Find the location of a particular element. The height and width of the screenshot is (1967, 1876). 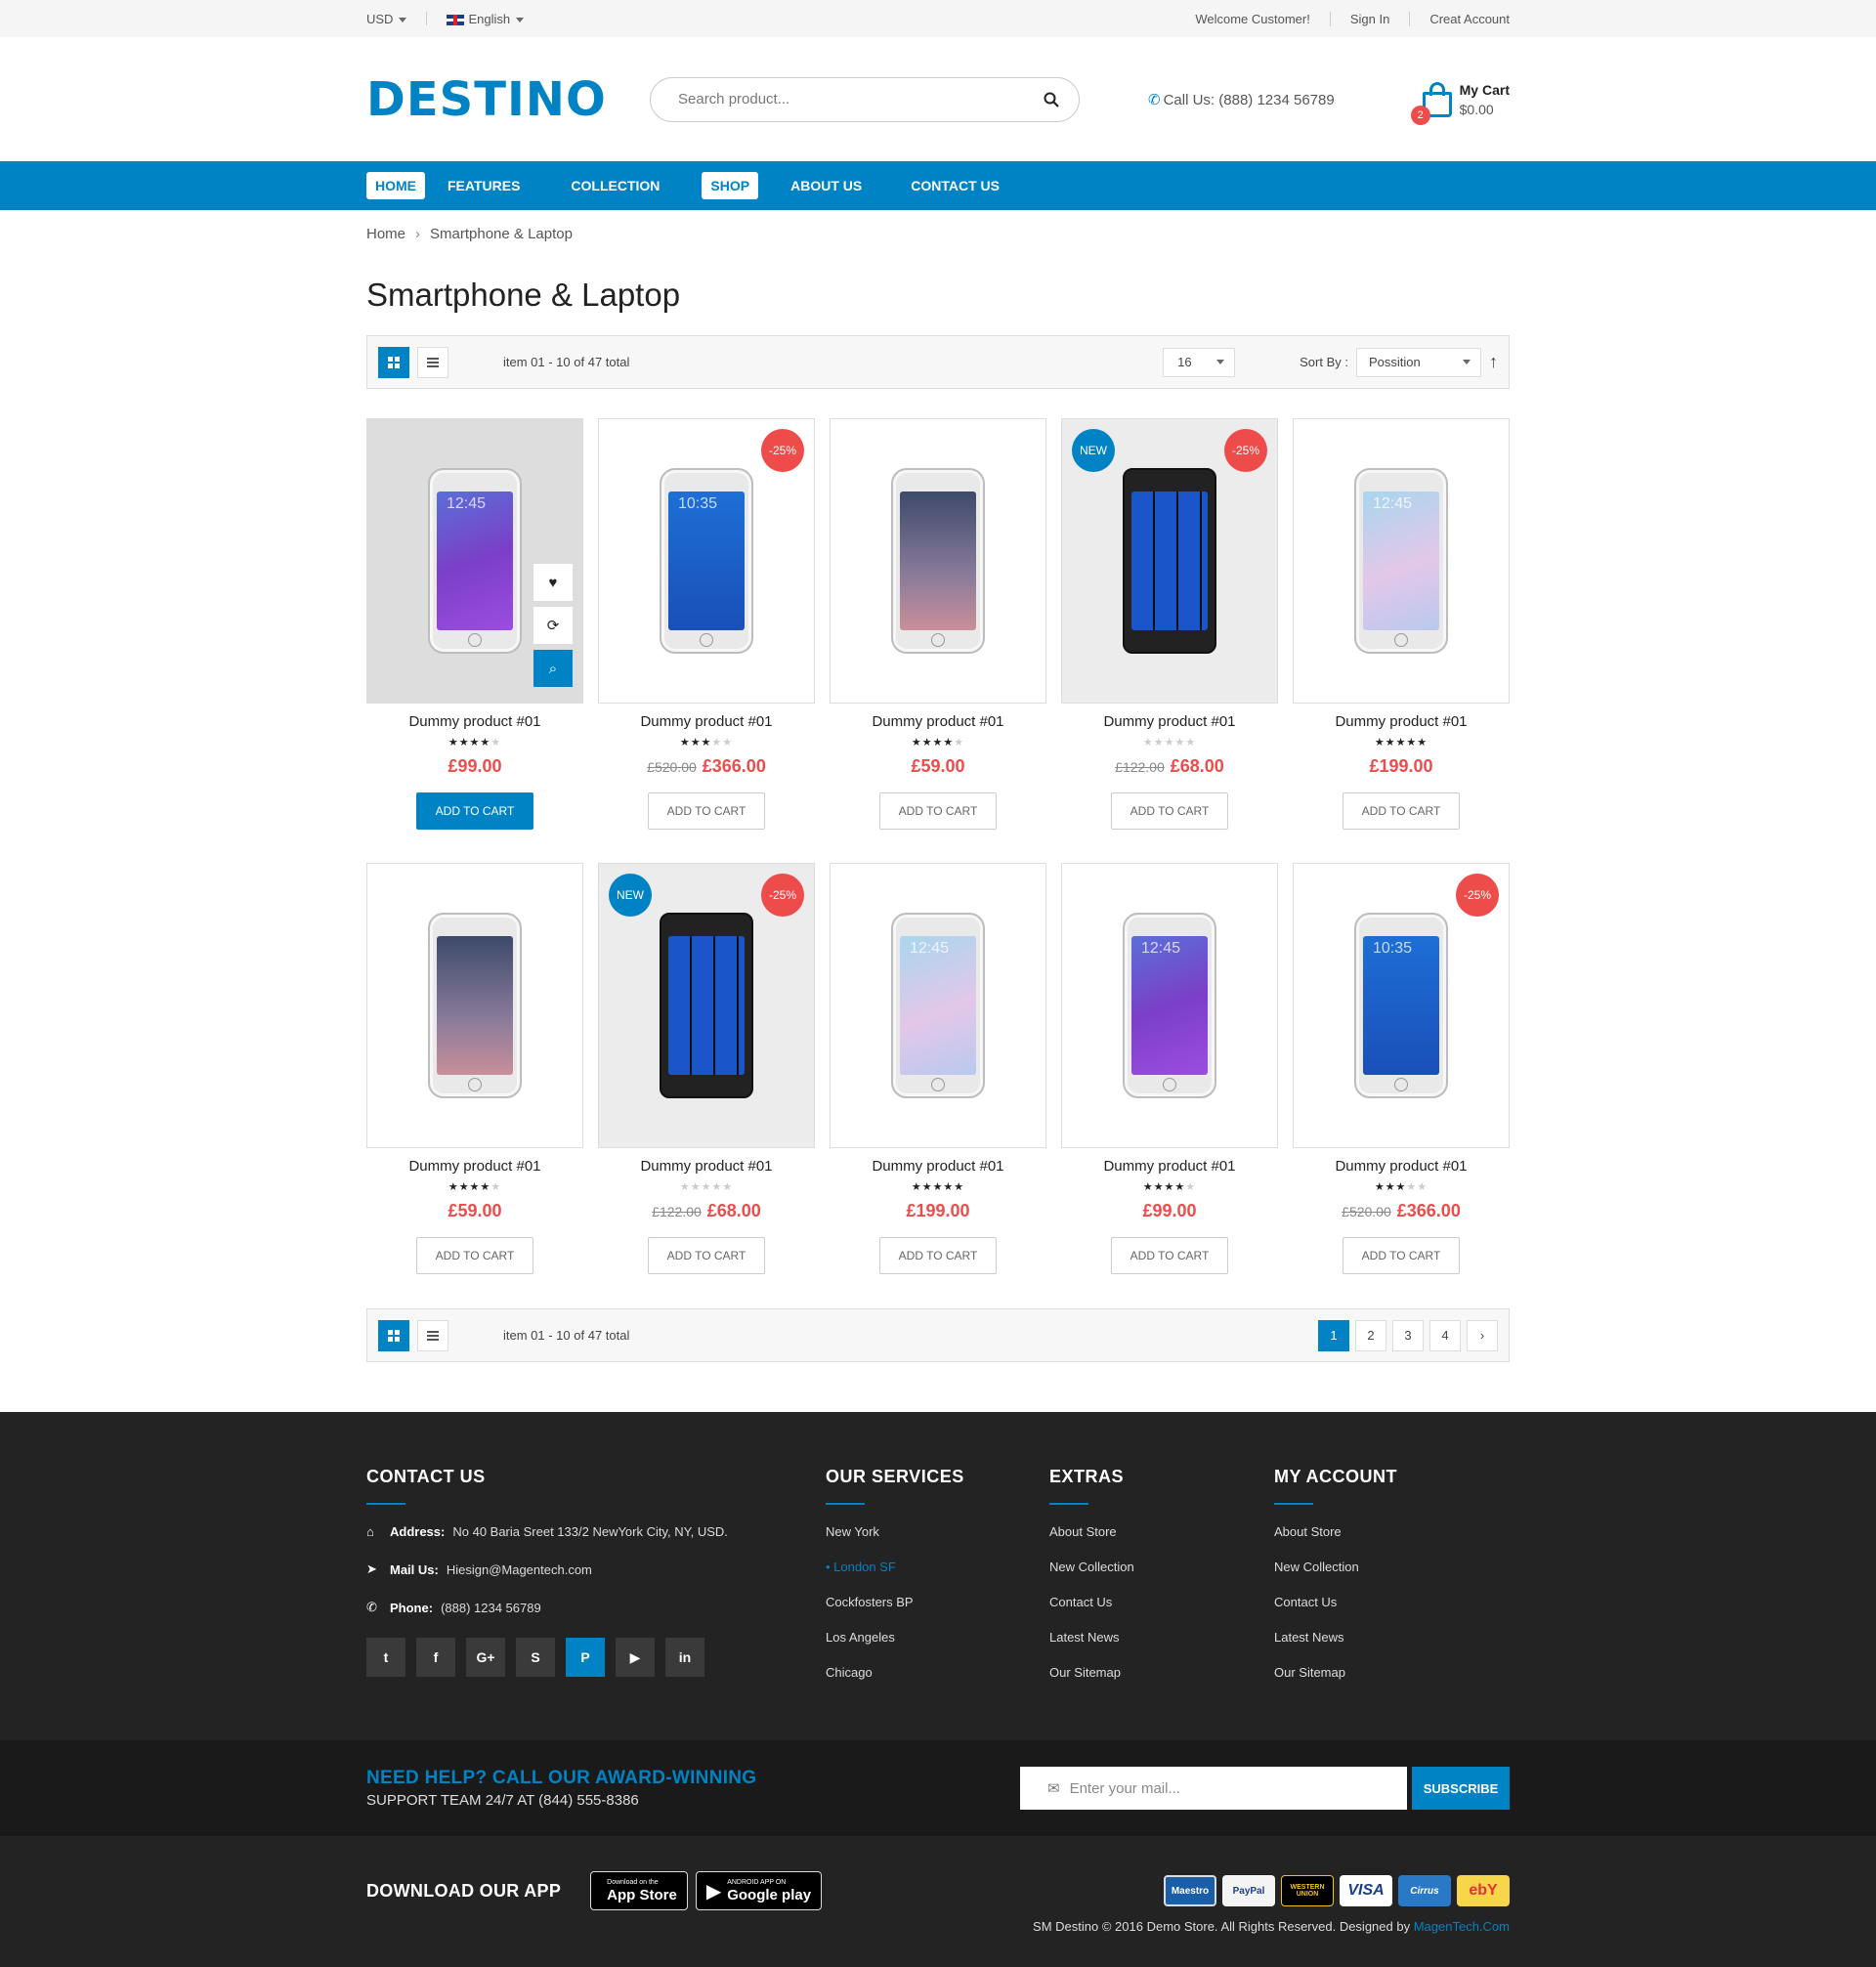

phone-image: 12:45 is located at coordinates (475, 561).